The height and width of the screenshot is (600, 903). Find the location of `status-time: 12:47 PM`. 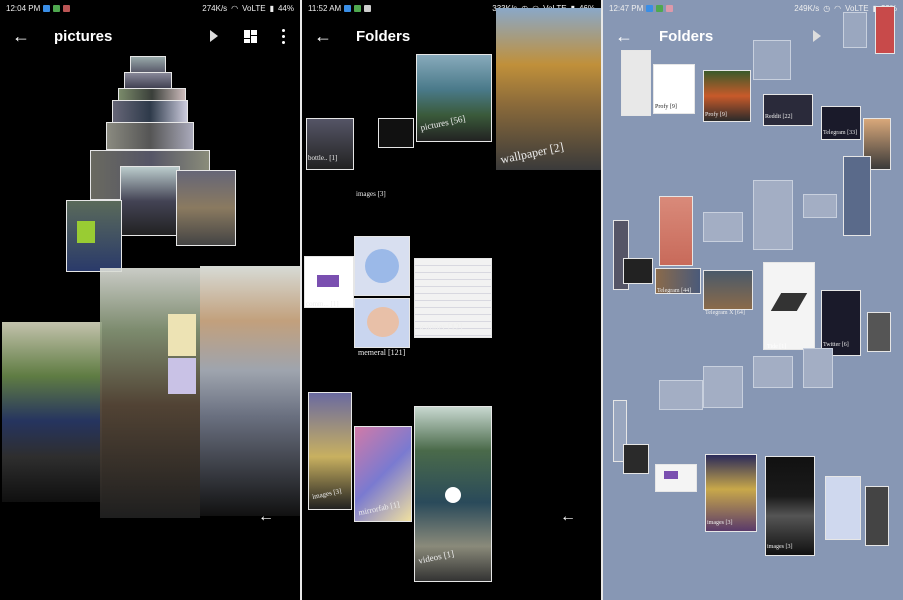

status-time: 12:47 PM is located at coordinates (626, 8).